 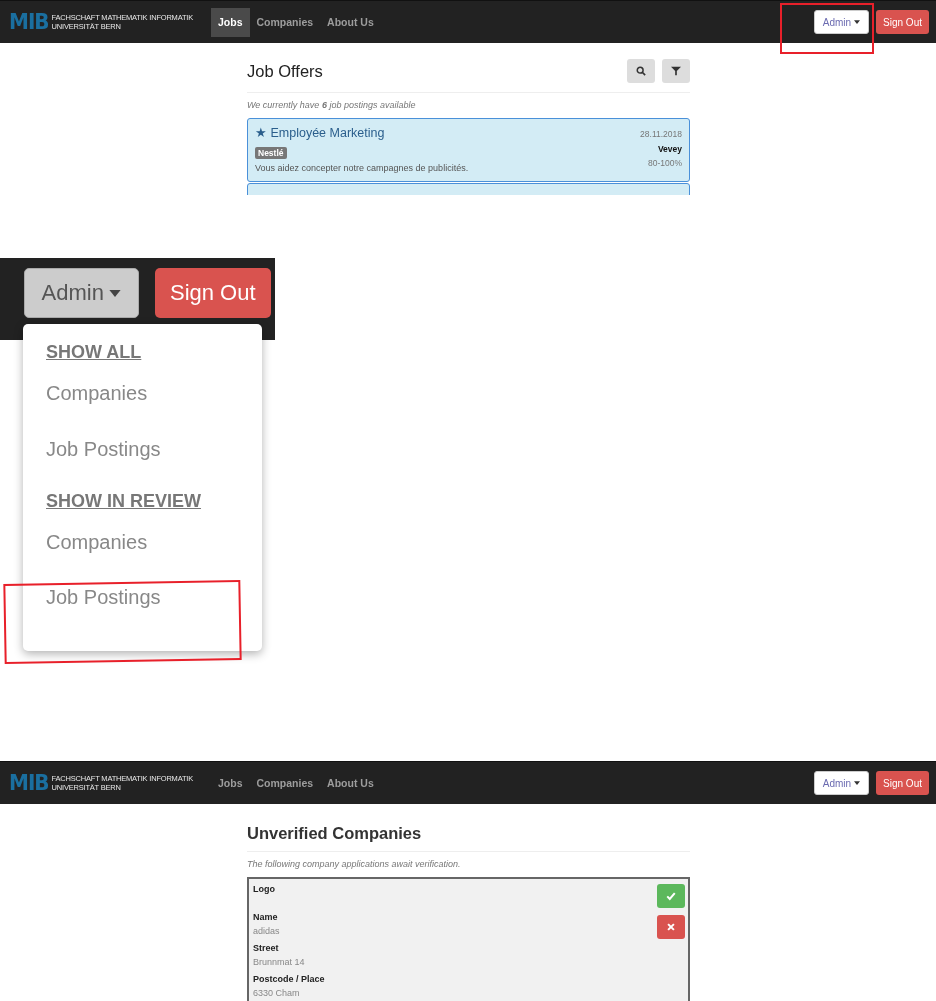 I want to click on check-icon, so click(x=671, y=896).